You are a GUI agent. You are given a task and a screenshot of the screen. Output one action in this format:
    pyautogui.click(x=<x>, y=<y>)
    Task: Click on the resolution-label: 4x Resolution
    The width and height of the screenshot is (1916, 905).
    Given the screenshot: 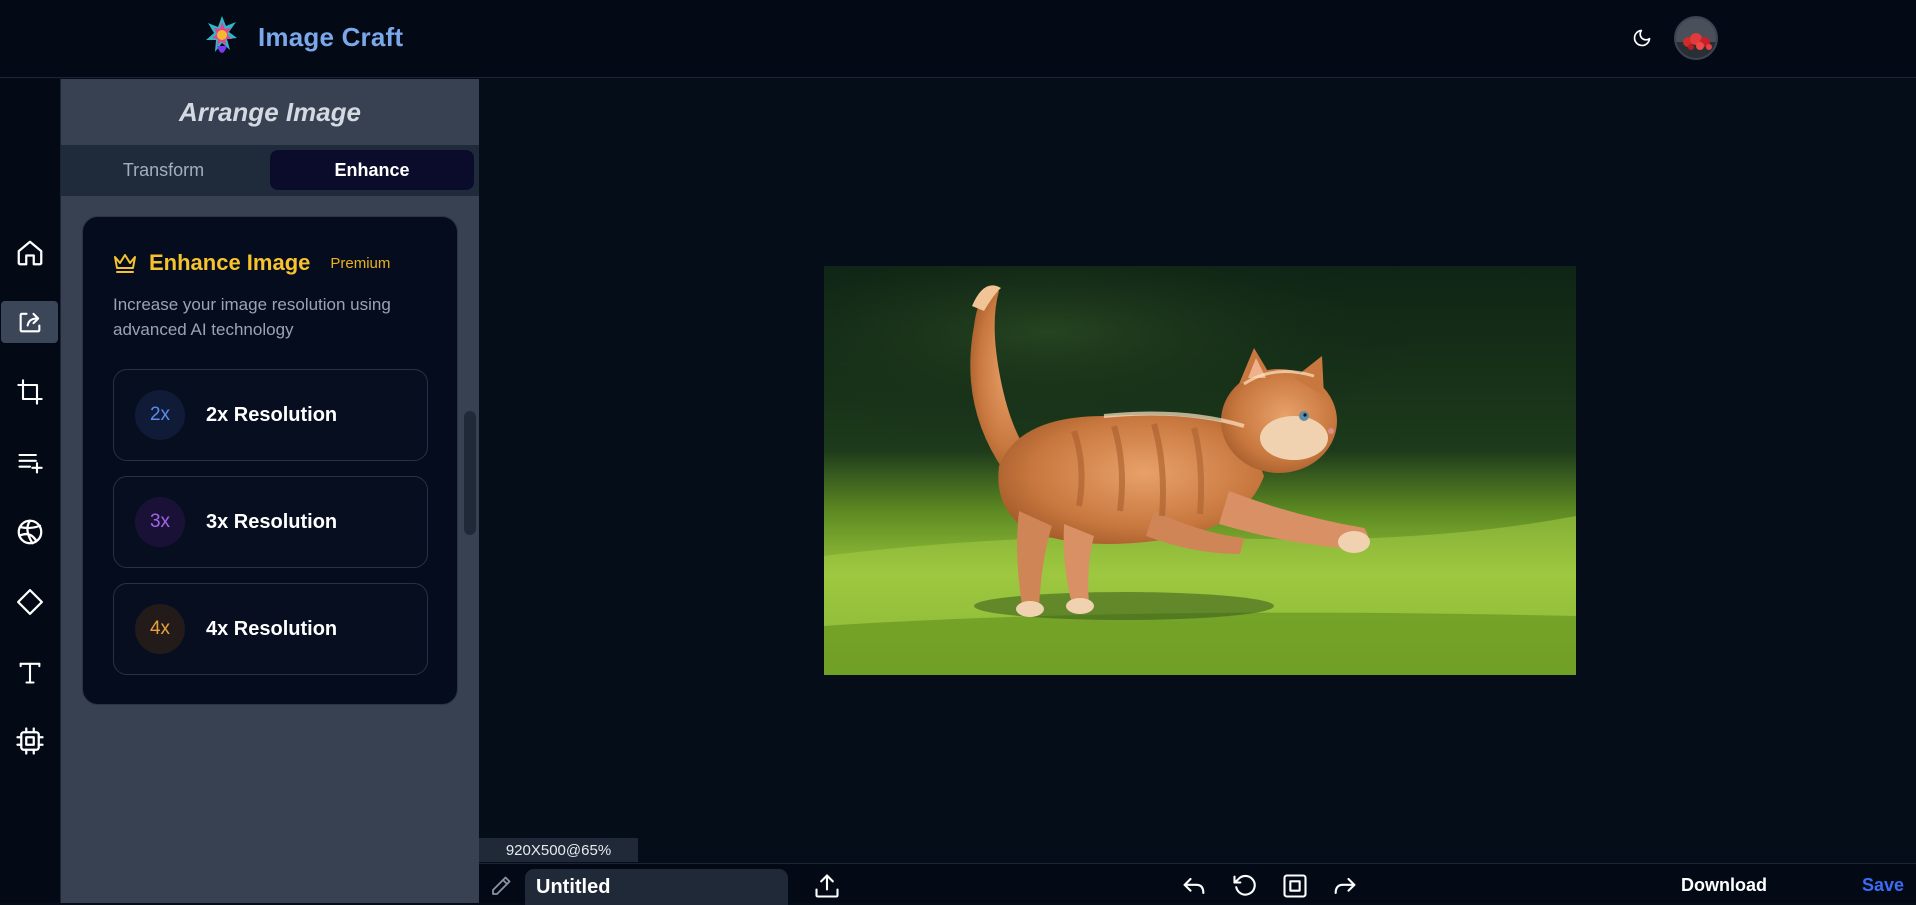 What is the action you would take?
    pyautogui.click(x=272, y=628)
    